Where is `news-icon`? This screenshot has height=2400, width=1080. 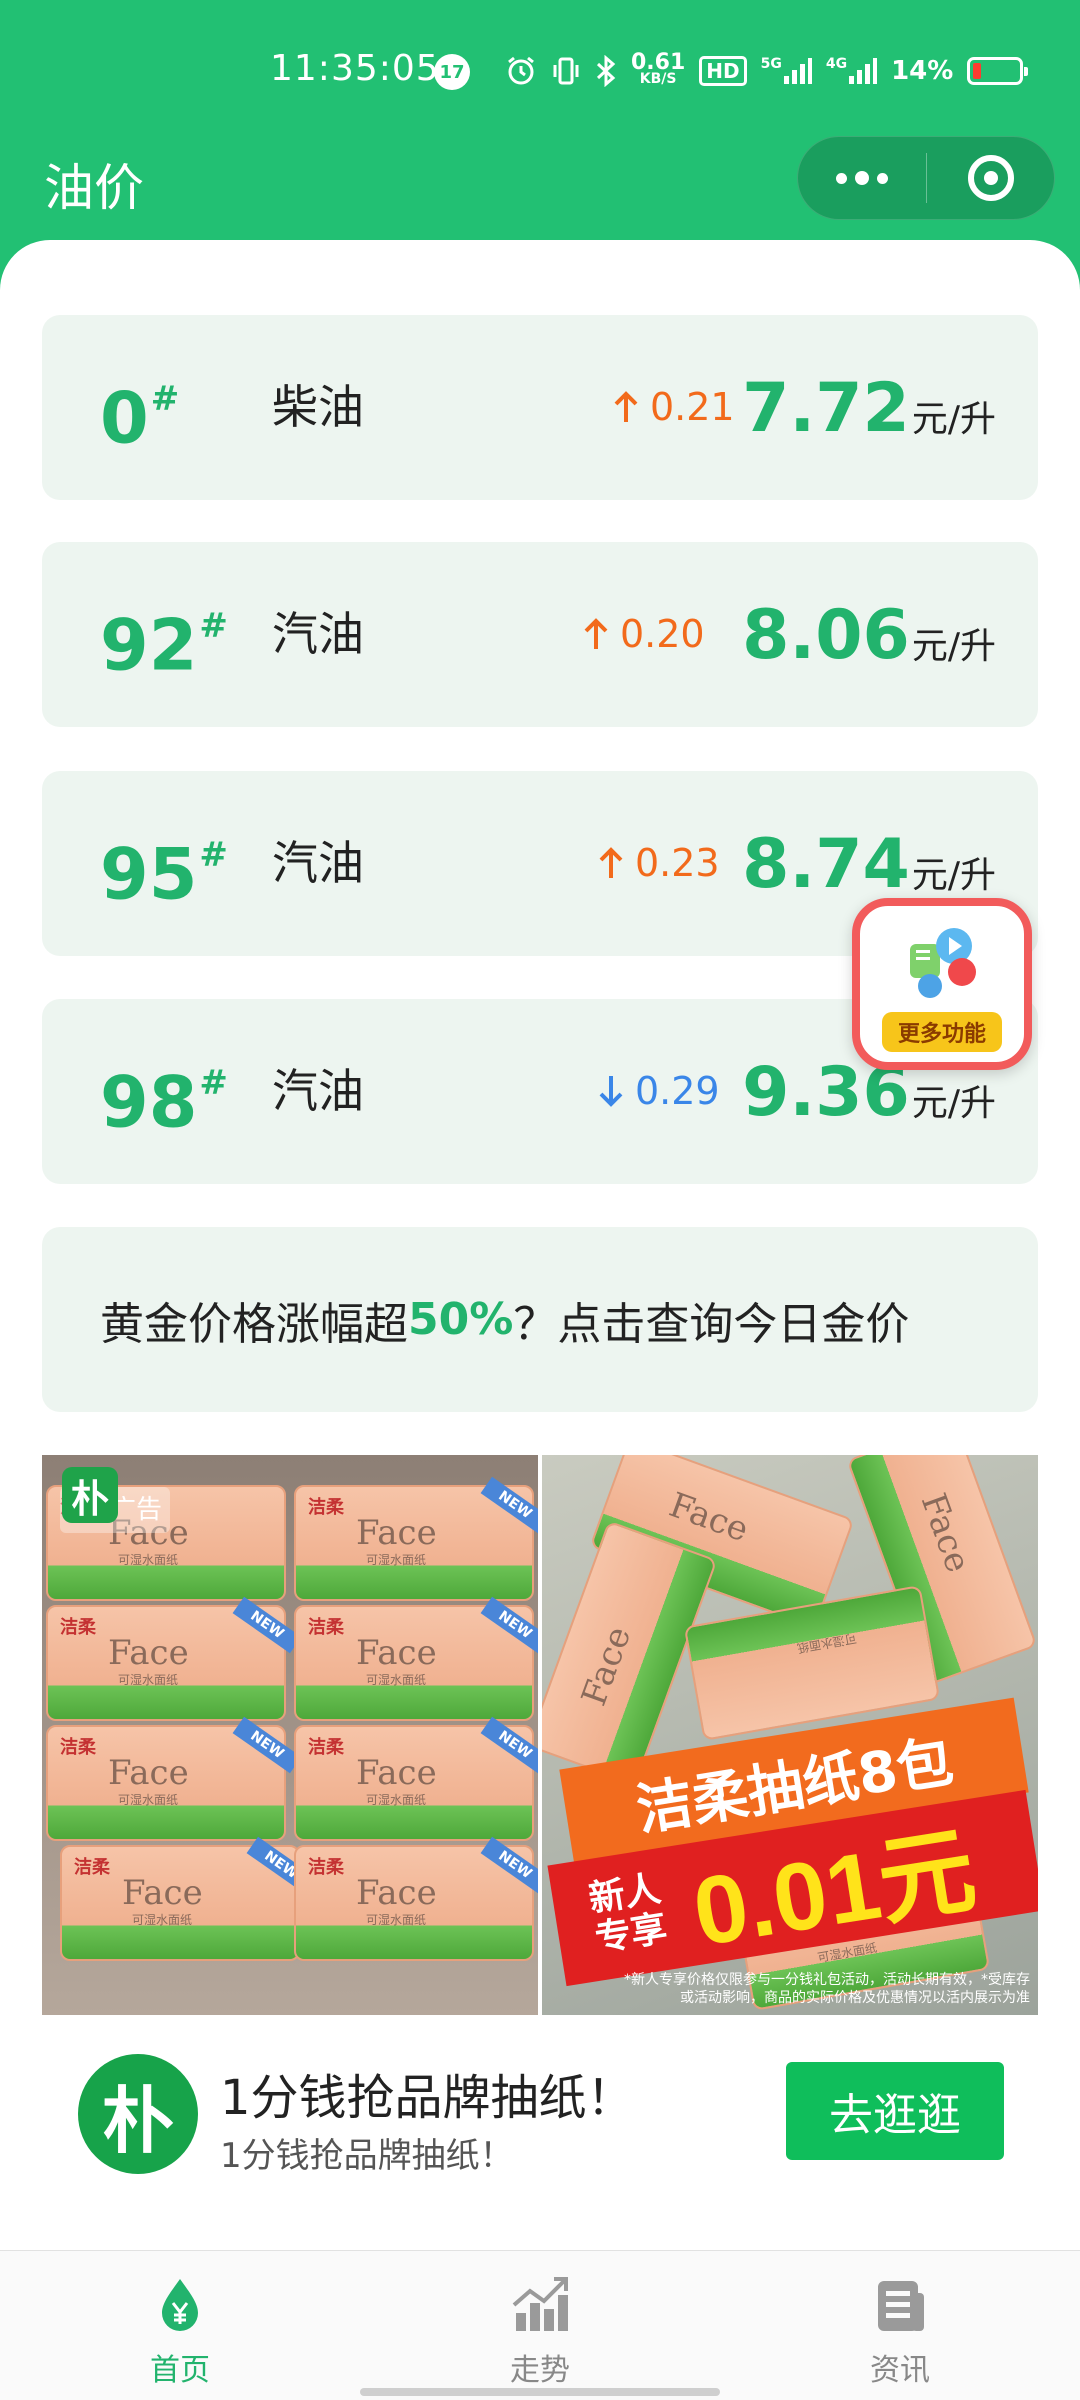 news-icon is located at coordinates (901, 2306).